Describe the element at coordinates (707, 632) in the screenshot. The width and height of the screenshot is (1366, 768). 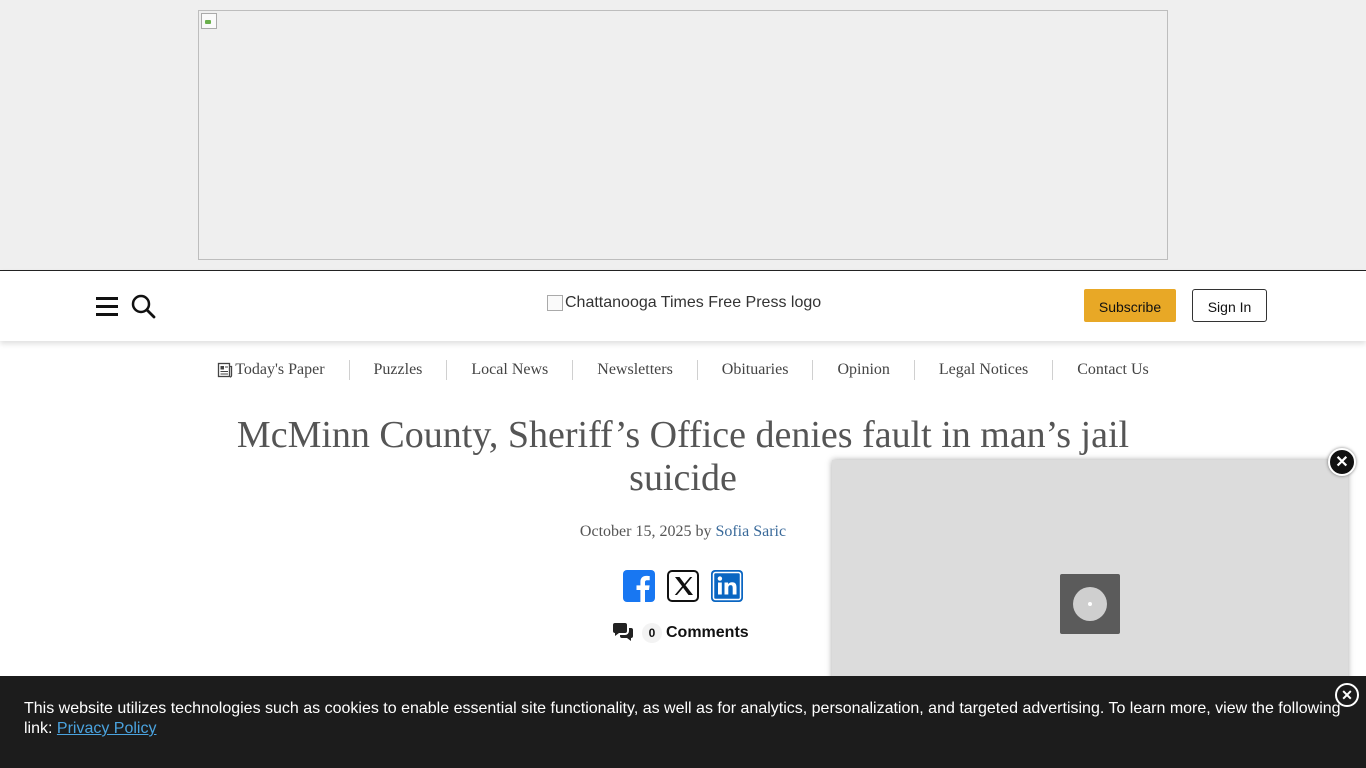
I see `comments-label: Comments` at that location.